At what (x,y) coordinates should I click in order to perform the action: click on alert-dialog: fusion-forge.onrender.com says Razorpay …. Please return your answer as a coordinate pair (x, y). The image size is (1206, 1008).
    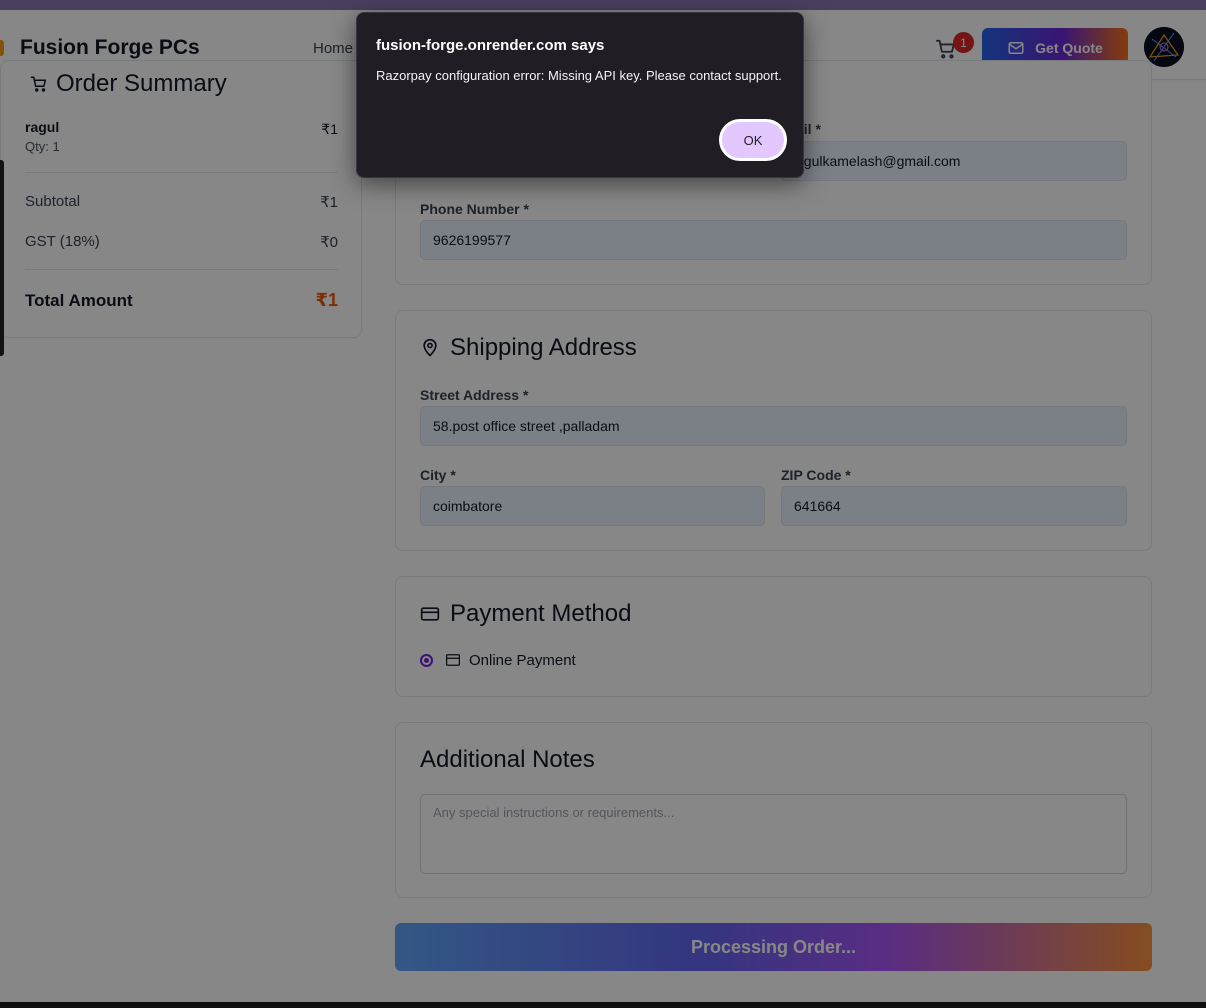
    Looking at the image, I should click on (580, 95).